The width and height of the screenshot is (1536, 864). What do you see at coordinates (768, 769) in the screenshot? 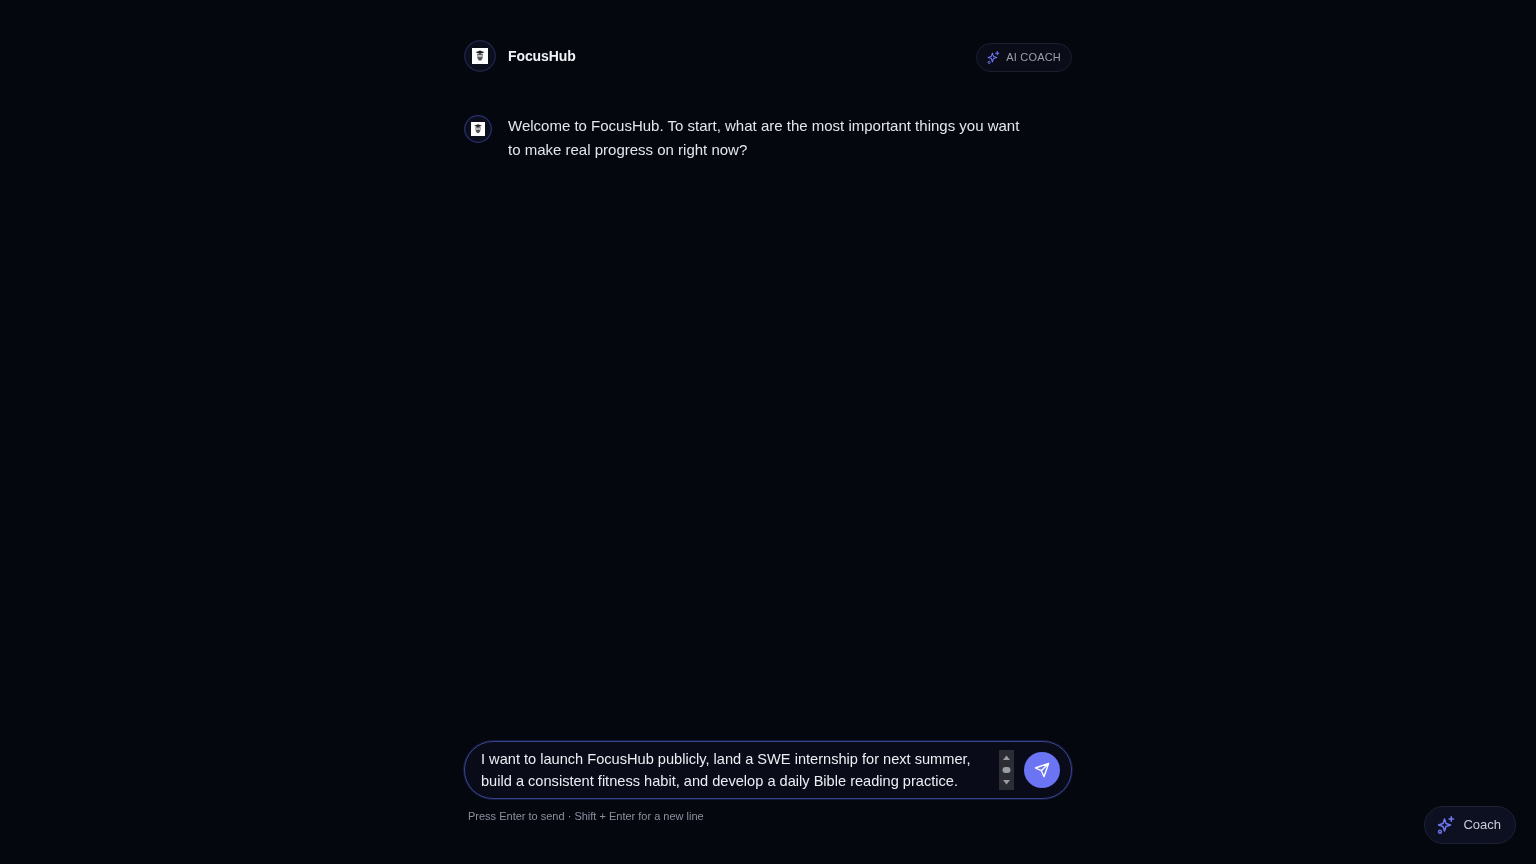
I see `message-input-field: I want to launch FocusHub publicly, land a SWE internship for next summer, build a consistent fitness habit, and develop a daily Bible reading practice.` at bounding box center [768, 769].